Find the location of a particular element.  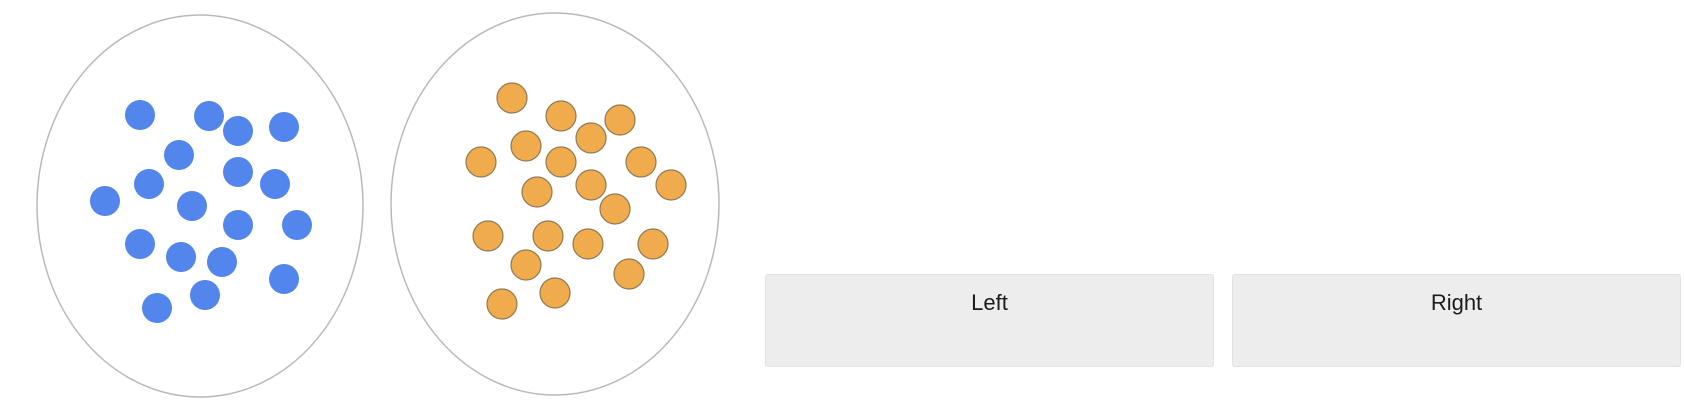

left-dot-group is located at coordinates (201, 211).